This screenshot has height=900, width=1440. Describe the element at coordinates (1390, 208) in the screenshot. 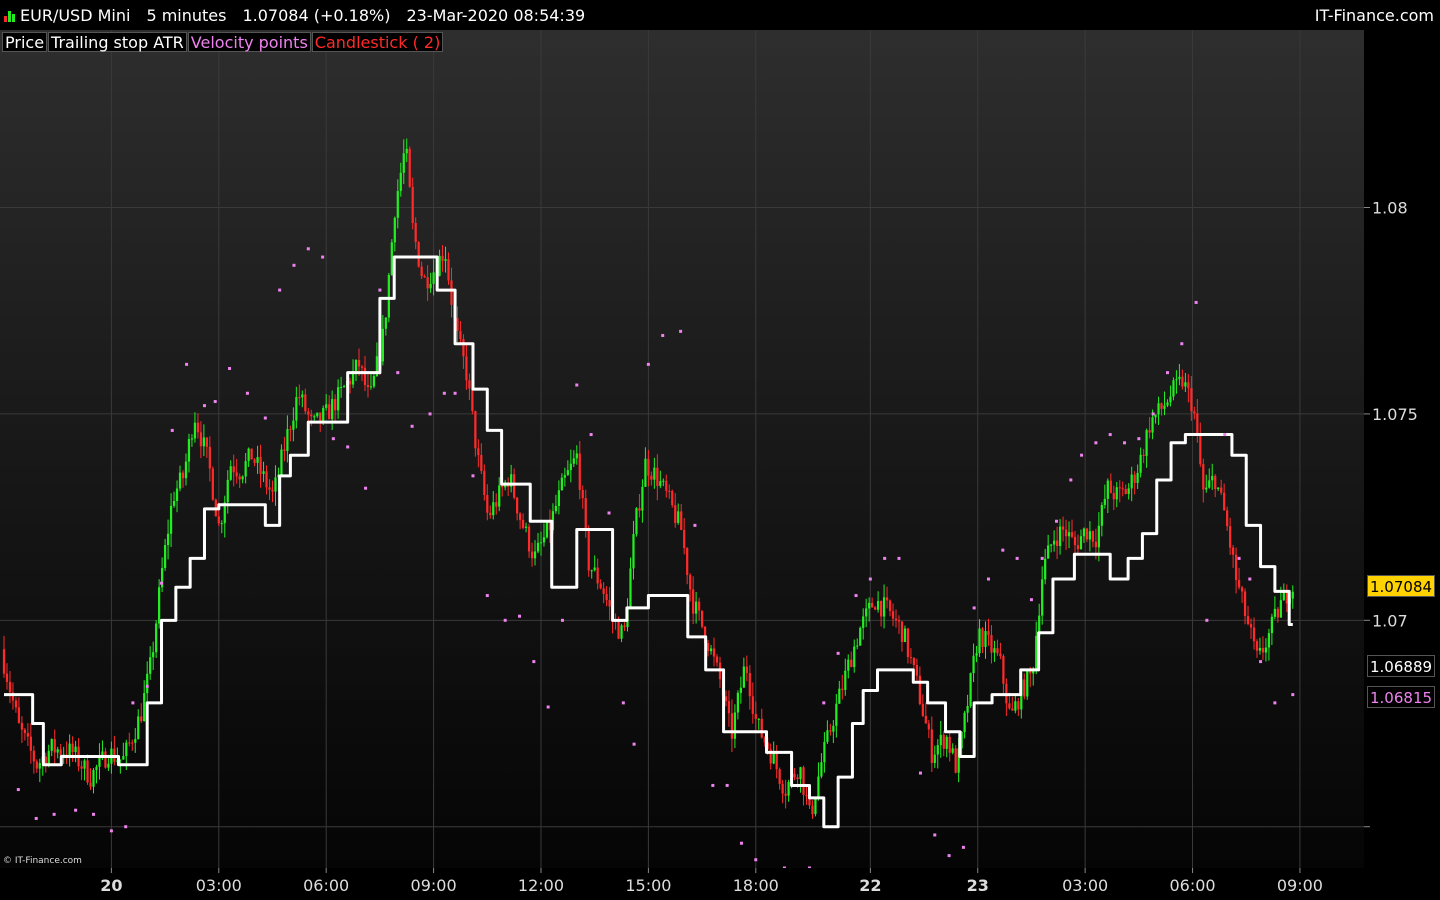

I see `price-tick-label: 1.08` at that location.